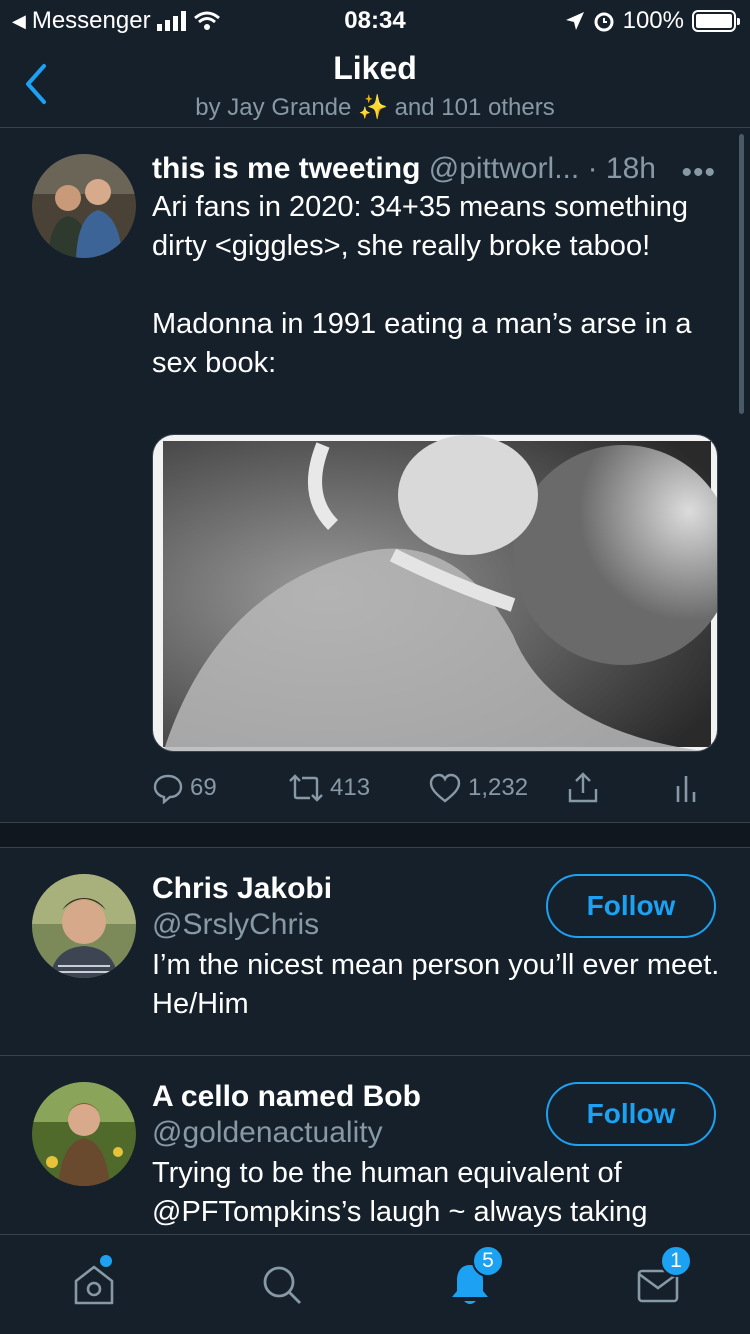 This screenshot has width=750, height=1334. Describe the element at coordinates (267, 1133) in the screenshot. I see `user-handle: @goldenactuality` at that location.